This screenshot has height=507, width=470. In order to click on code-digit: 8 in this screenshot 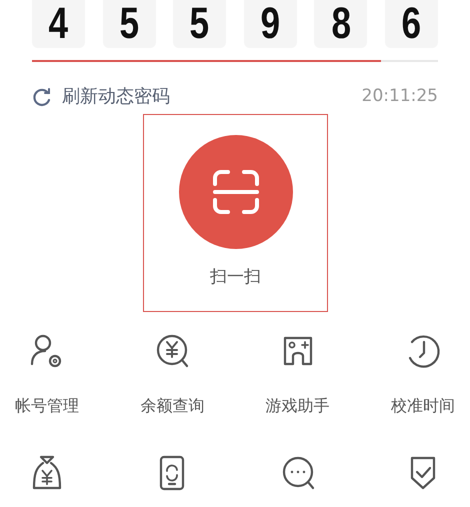, I will do `click(341, 24)`.